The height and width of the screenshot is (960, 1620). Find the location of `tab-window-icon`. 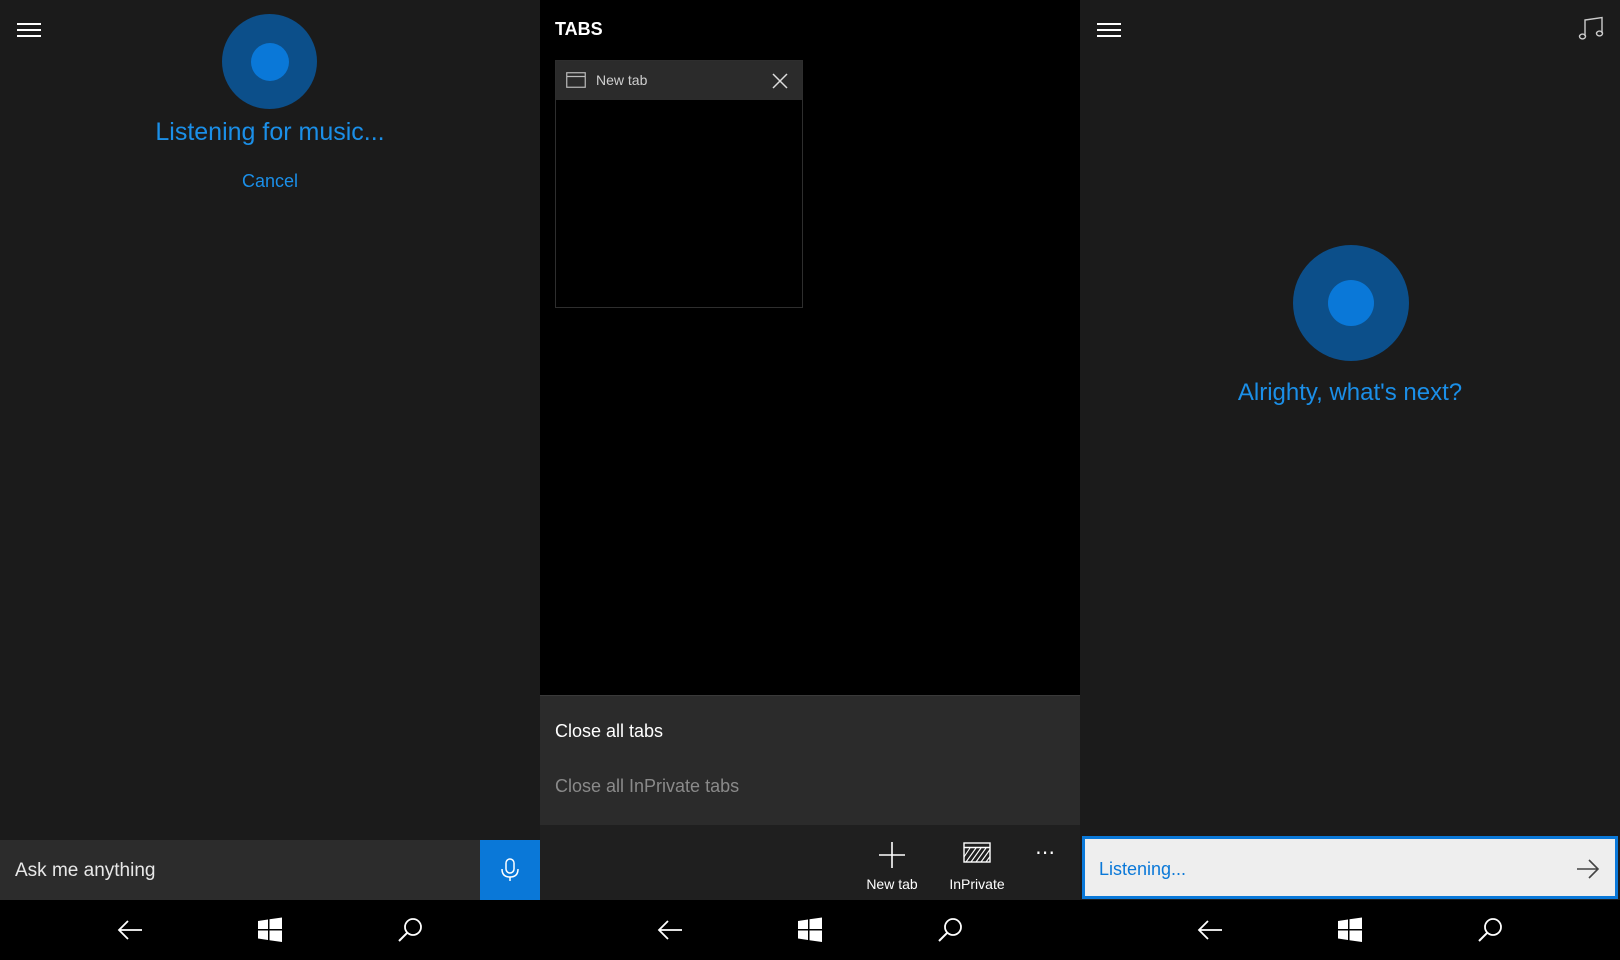

tab-window-icon is located at coordinates (576, 80).